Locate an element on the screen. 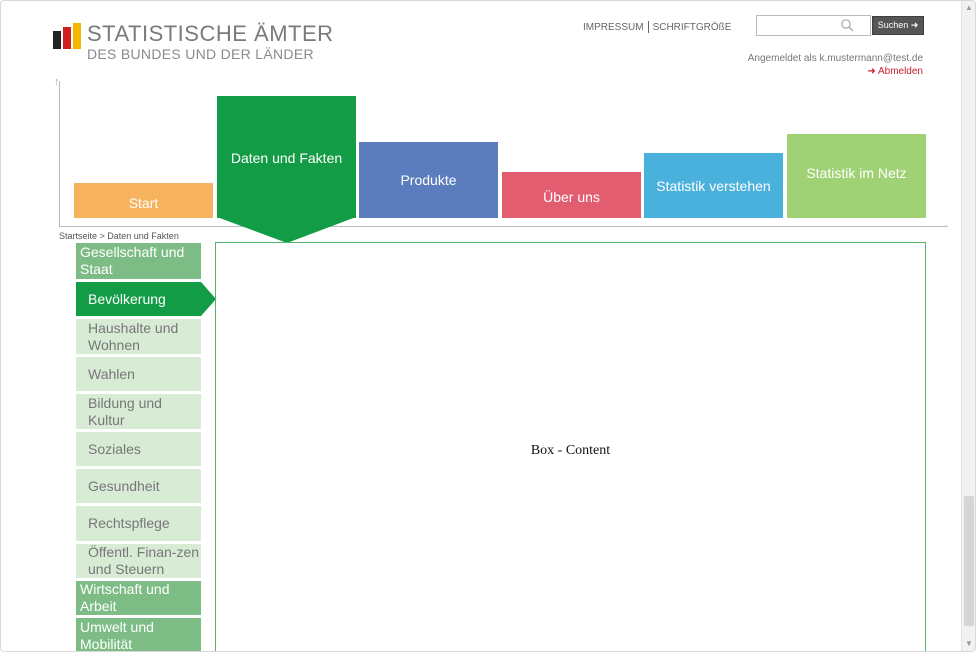  sidebar-item-soziales: Soziales is located at coordinates (138, 449).